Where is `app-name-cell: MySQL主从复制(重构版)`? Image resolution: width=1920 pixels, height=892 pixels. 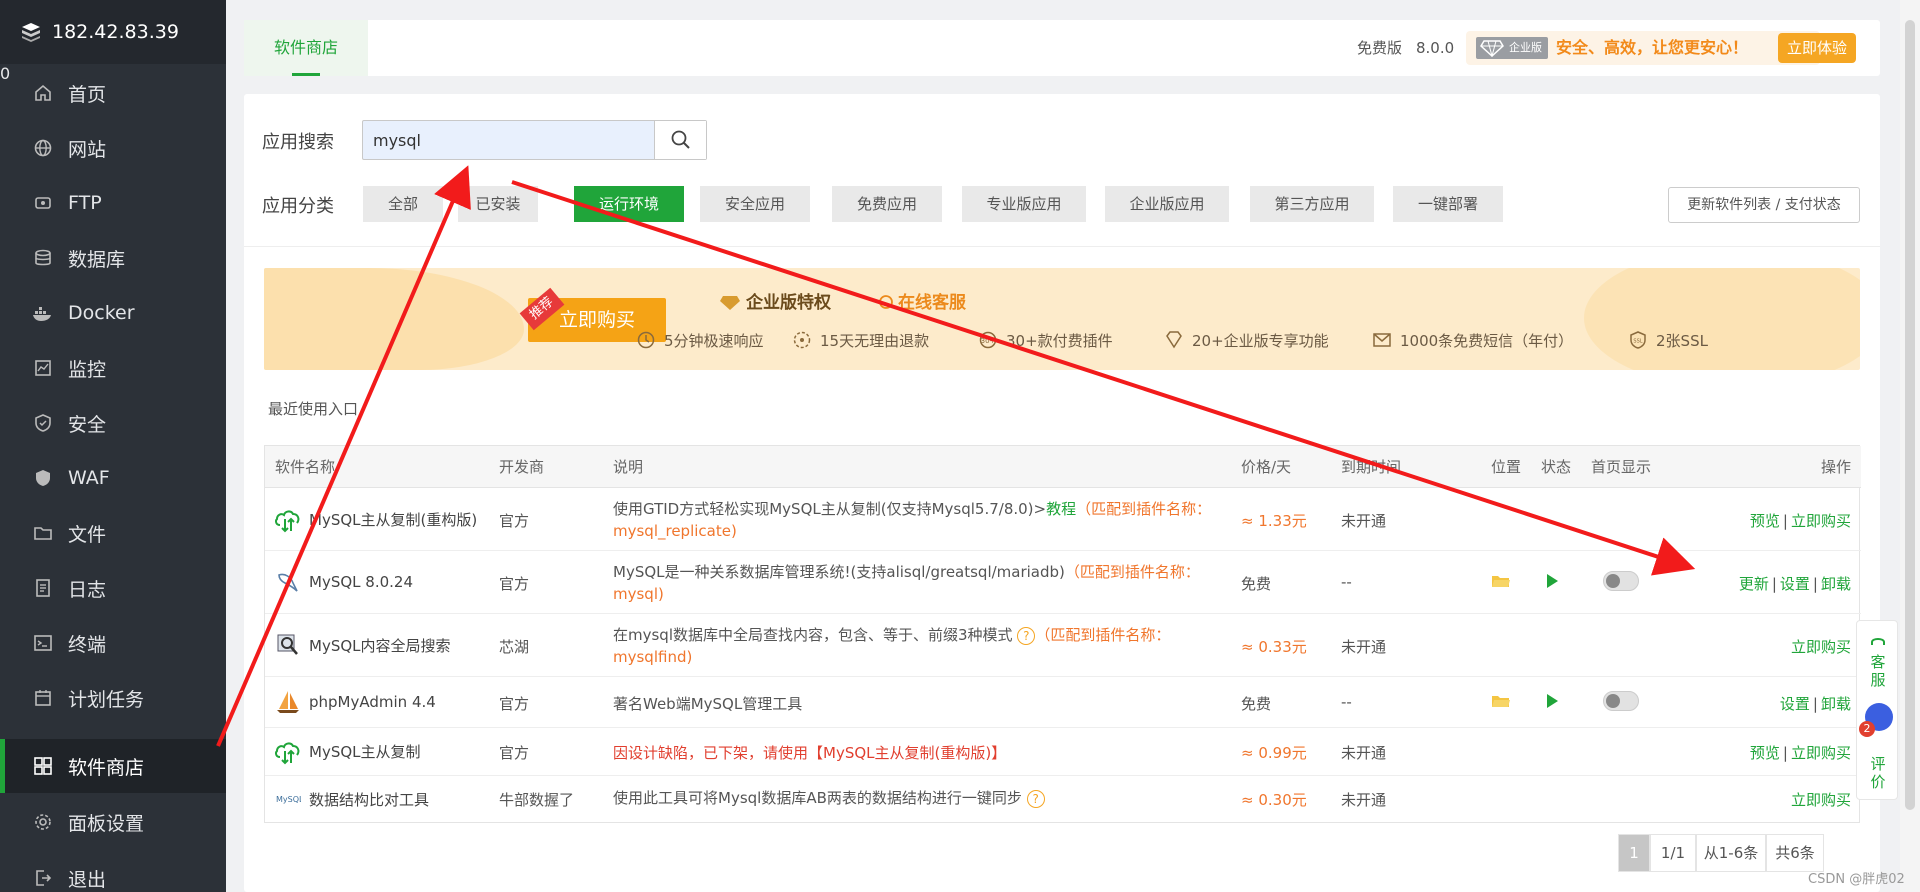 app-name-cell: MySQL主从复制(重构版) is located at coordinates (375, 519).